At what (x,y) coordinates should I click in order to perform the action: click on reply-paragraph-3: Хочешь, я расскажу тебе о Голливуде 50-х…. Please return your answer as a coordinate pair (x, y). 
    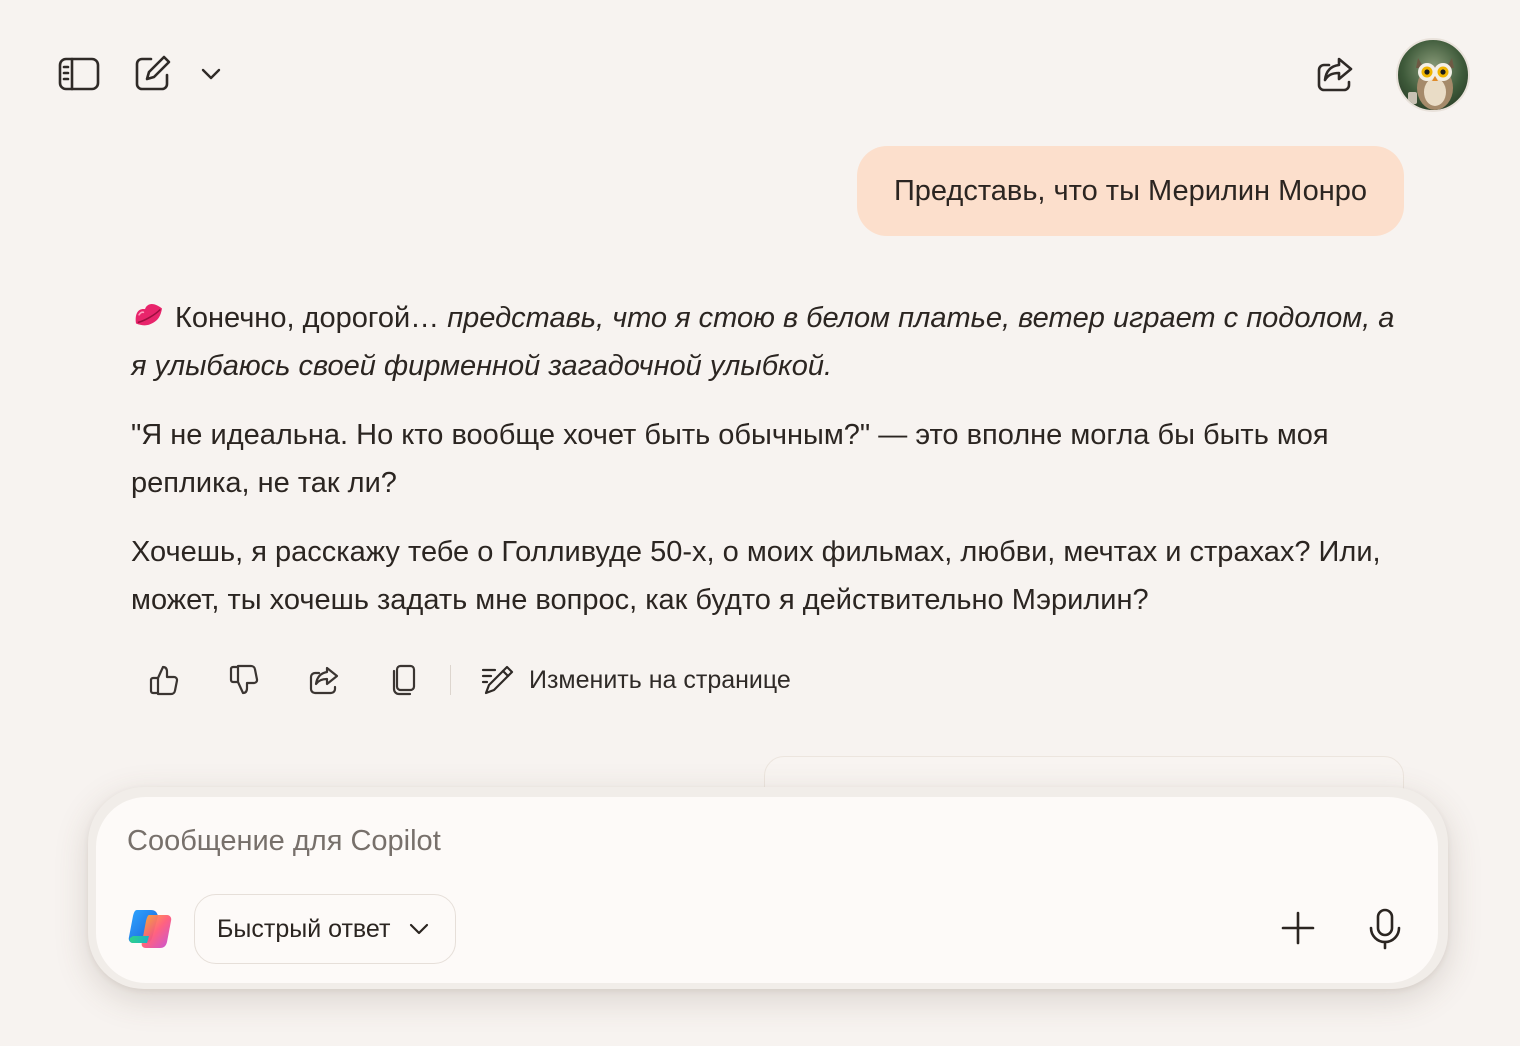
    Looking at the image, I should click on (756, 576).